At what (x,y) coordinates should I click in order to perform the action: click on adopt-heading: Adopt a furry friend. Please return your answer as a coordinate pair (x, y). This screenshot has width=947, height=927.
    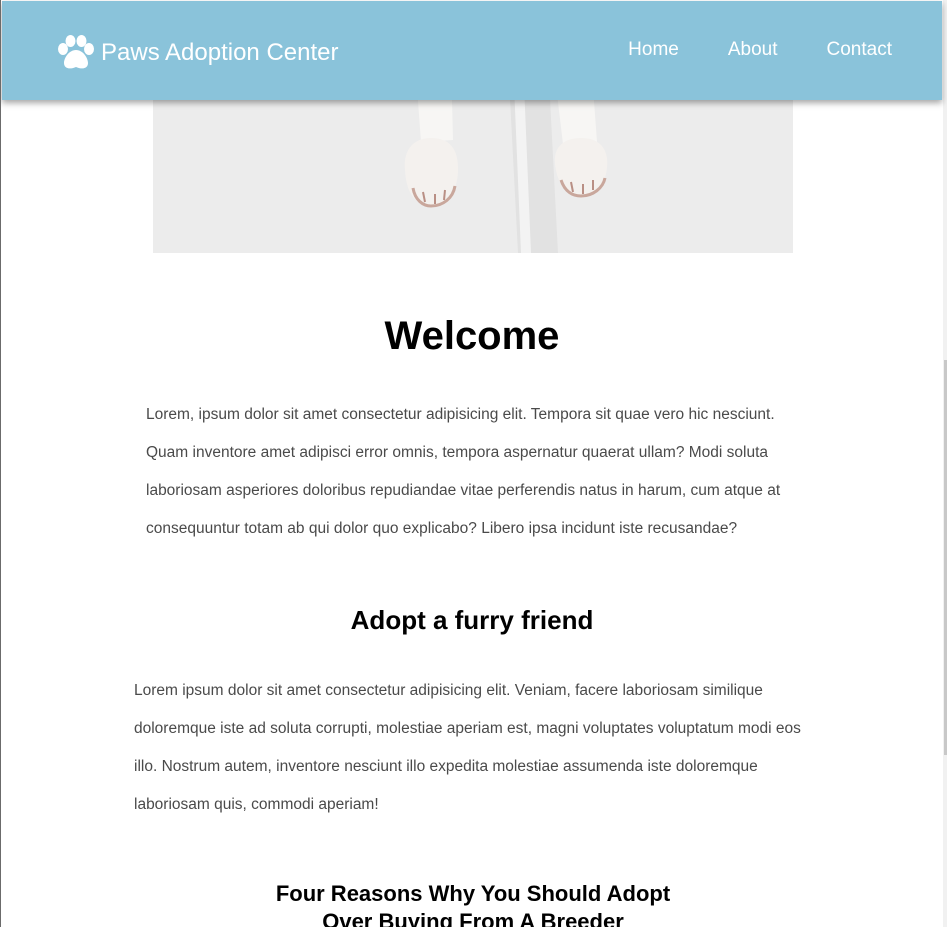
    Looking at the image, I should click on (472, 620).